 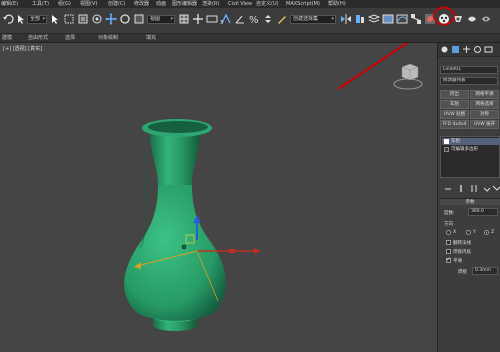 What do you see at coordinates (454, 104) in the screenshot?
I see `lathe-button: 车削` at bounding box center [454, 104].